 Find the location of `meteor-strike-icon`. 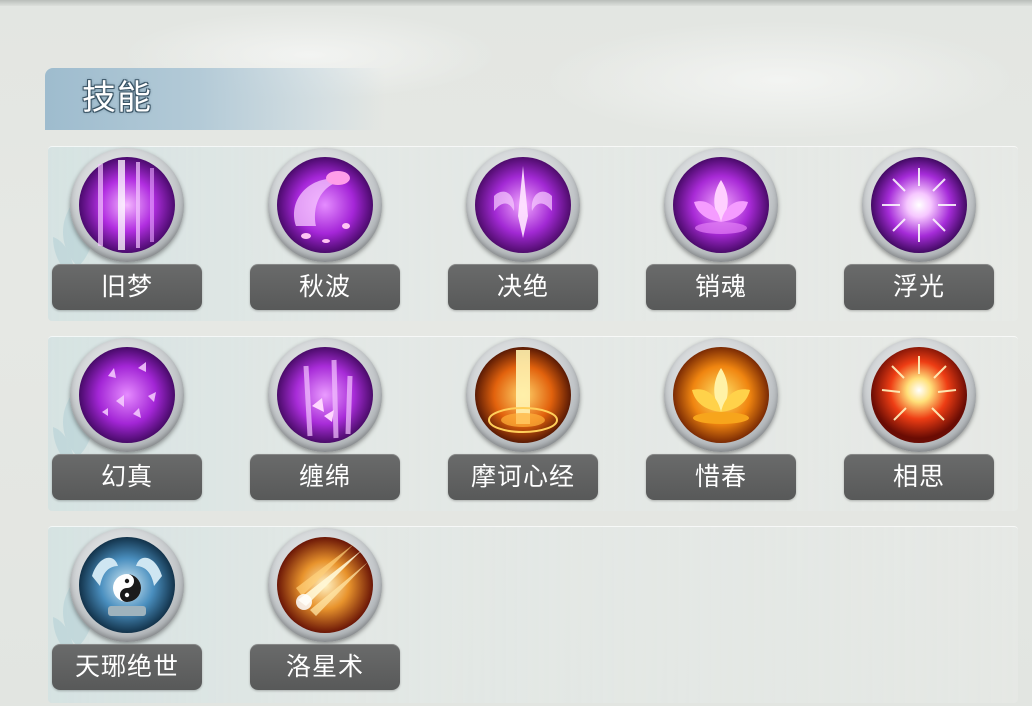

meteor-strike-icon is located at coordinates (325, 585).